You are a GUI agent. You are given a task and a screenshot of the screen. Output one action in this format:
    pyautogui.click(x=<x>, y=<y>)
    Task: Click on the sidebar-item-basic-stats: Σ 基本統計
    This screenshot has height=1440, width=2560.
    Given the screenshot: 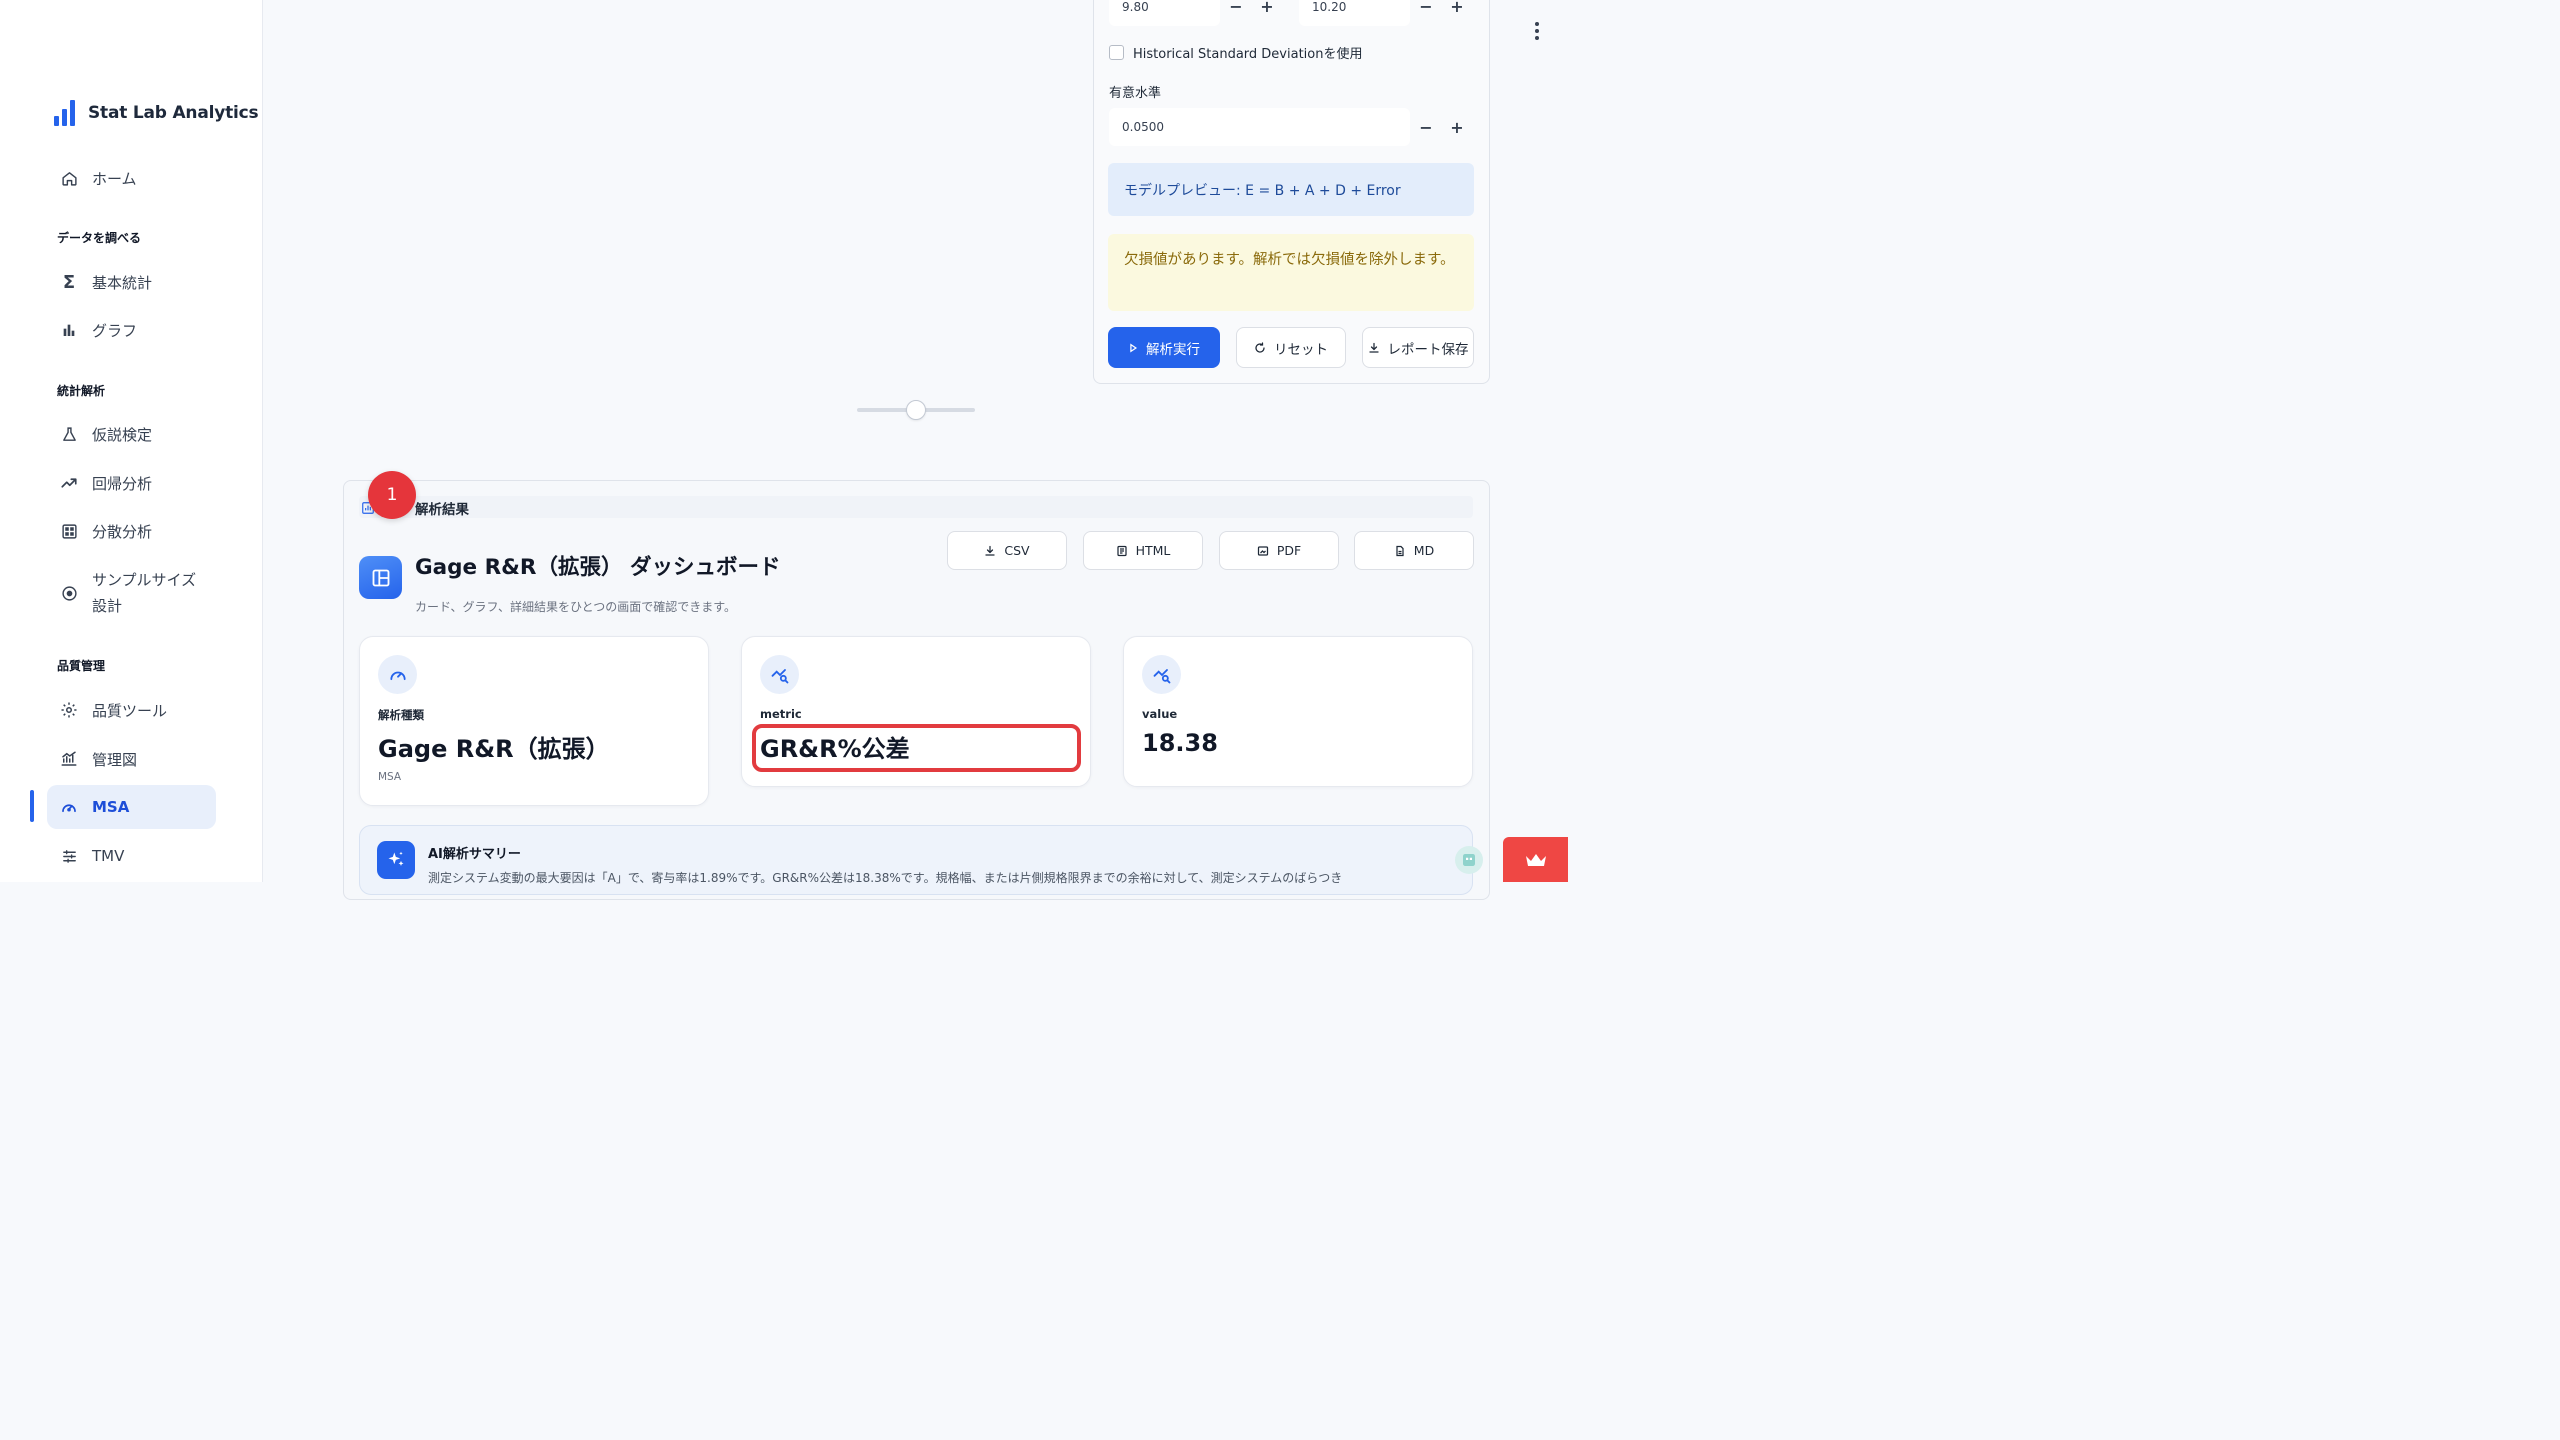 What is the action you would take?
    pyautogui.click(x=131, y=282)
    